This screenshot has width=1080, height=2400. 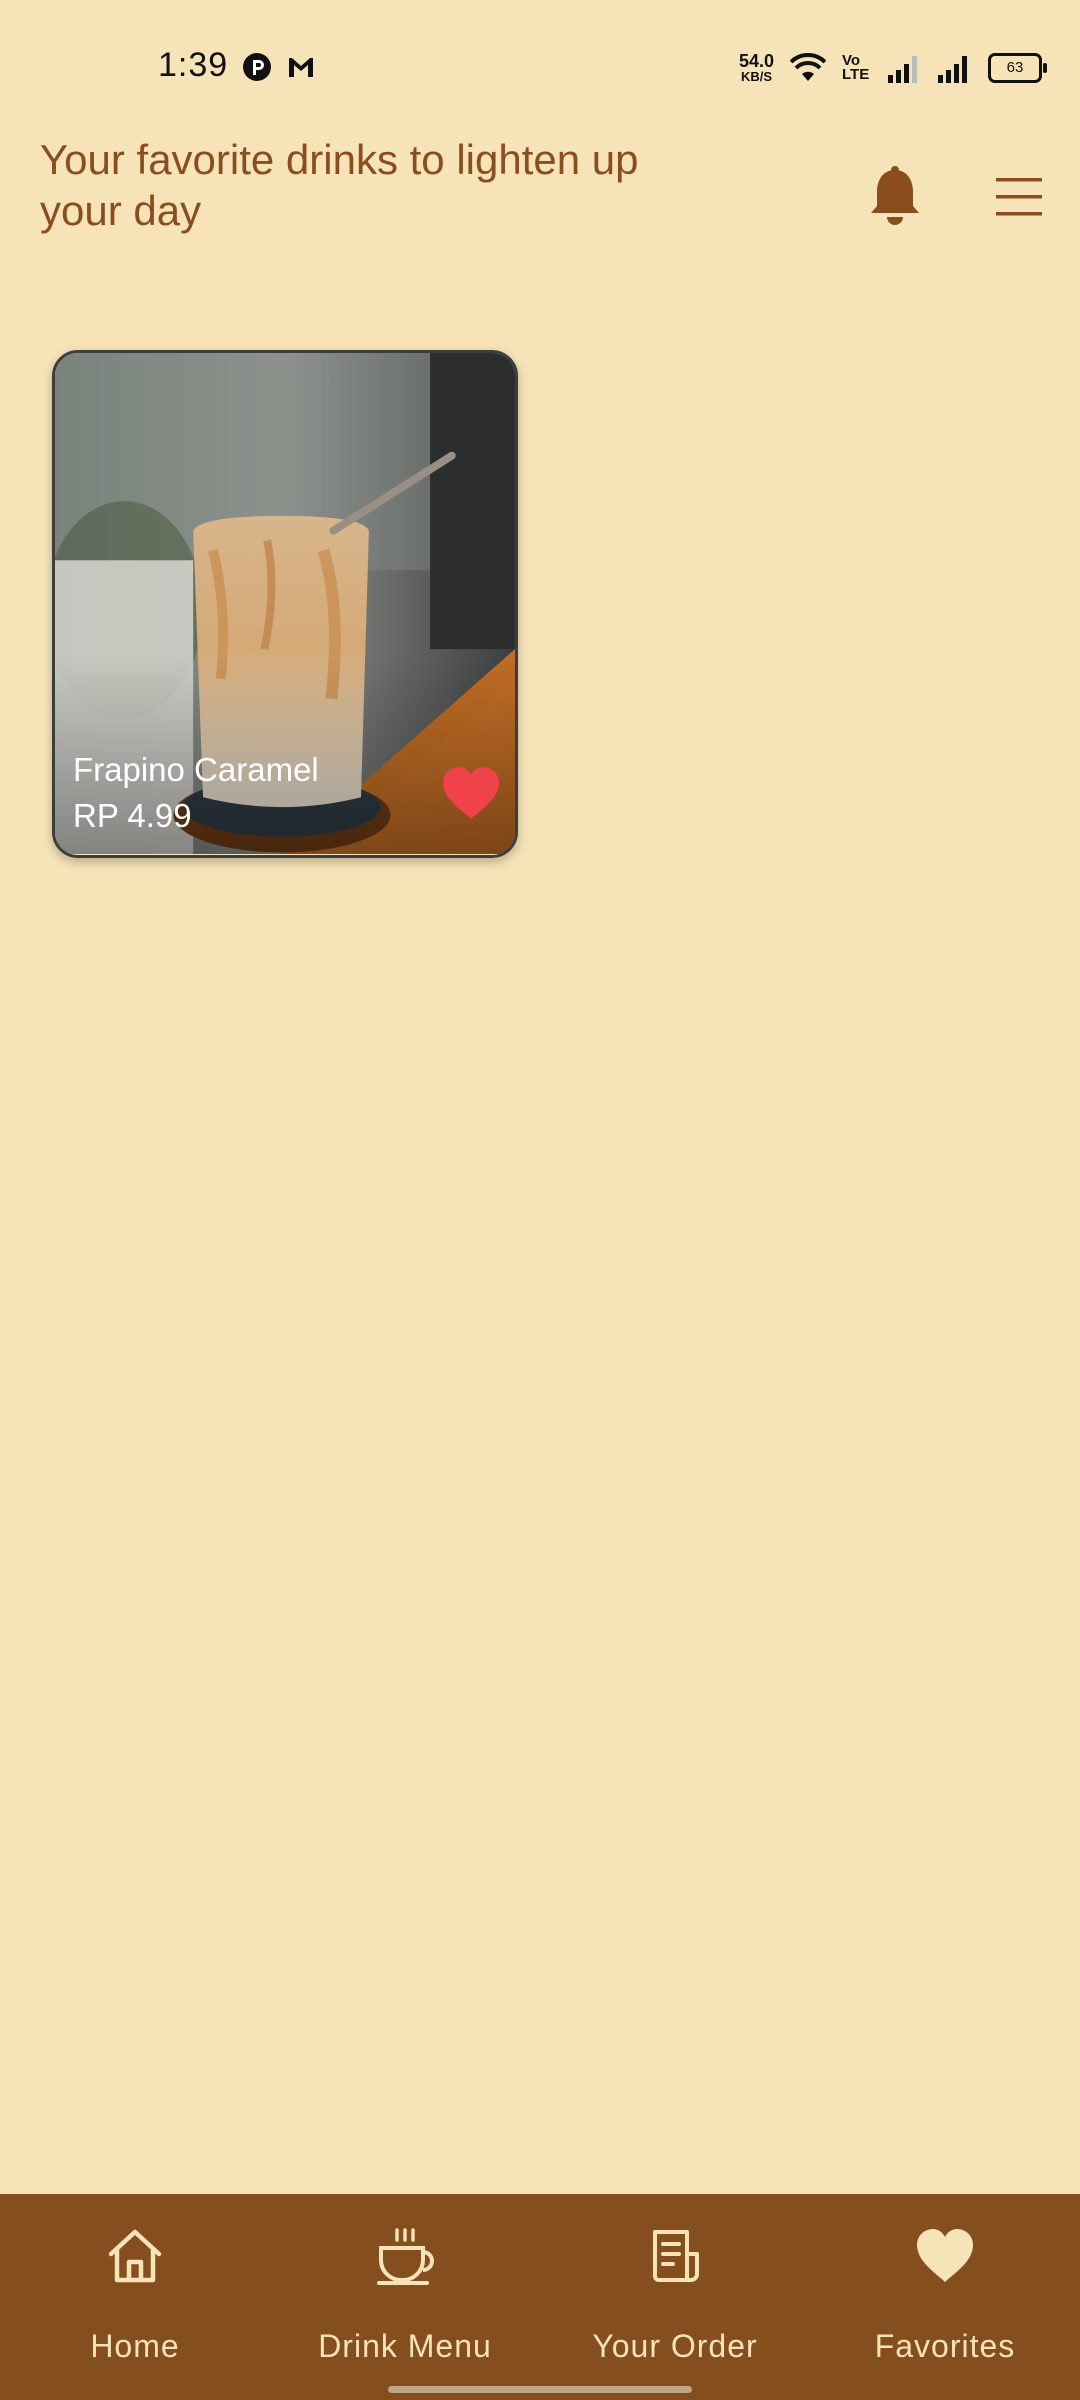 I want to click on favorite-heart-icon, so click(x=471, y=793).